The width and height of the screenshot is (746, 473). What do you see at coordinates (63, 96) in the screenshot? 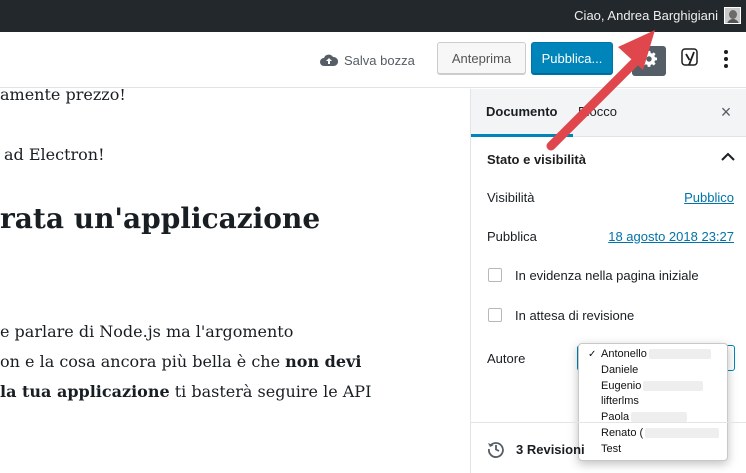
I see `paragraph-line: amente prezzo!` at bounding box center [63, 96].